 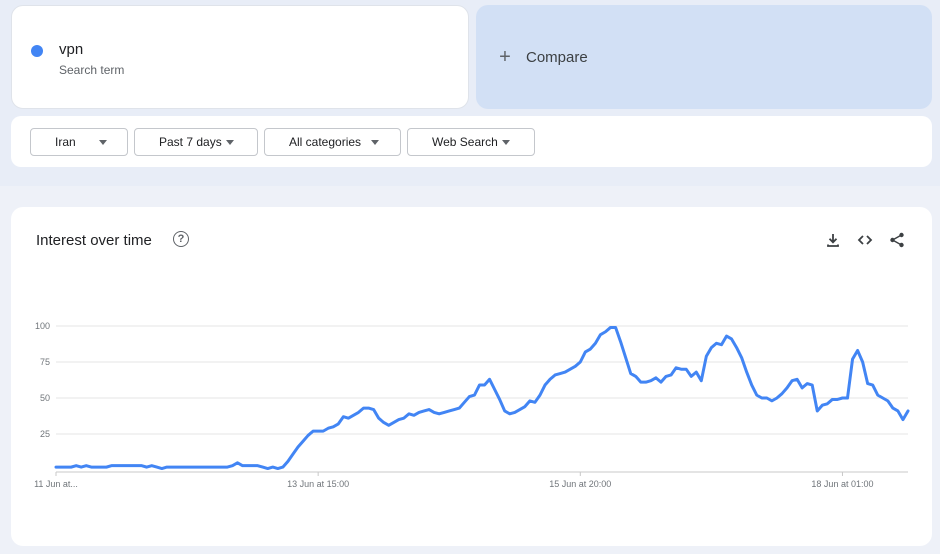 What do you see at coordinates (465, 142) in the screenshot?
I see `search-type-filter-label: Web Search` at bounding box center [465, 142].